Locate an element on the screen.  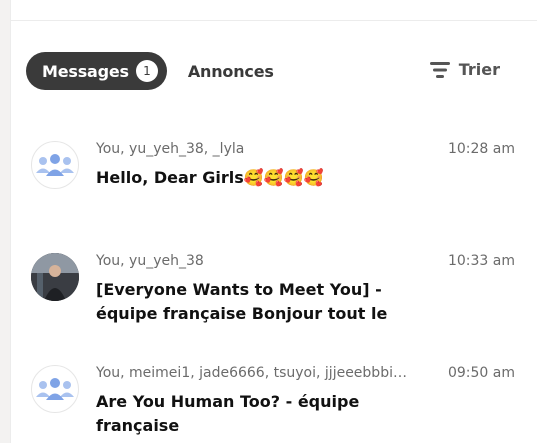
conversation-time: 10:28 am is located at coordinates (481, 149).